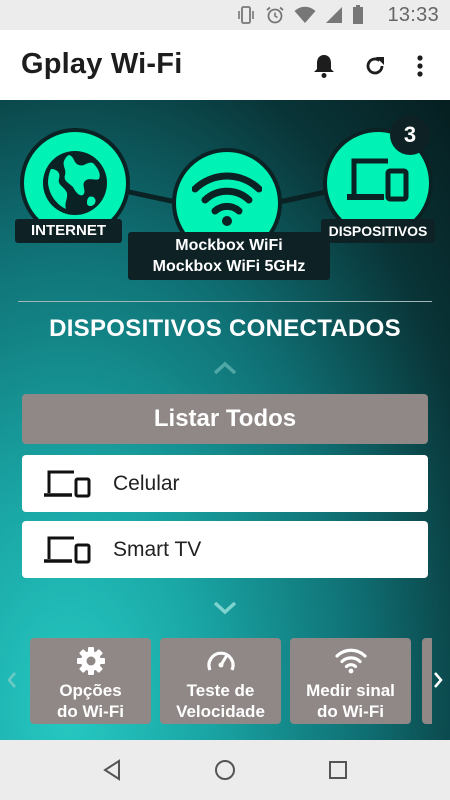  I want to click on notifications-button, so click(324, 66).